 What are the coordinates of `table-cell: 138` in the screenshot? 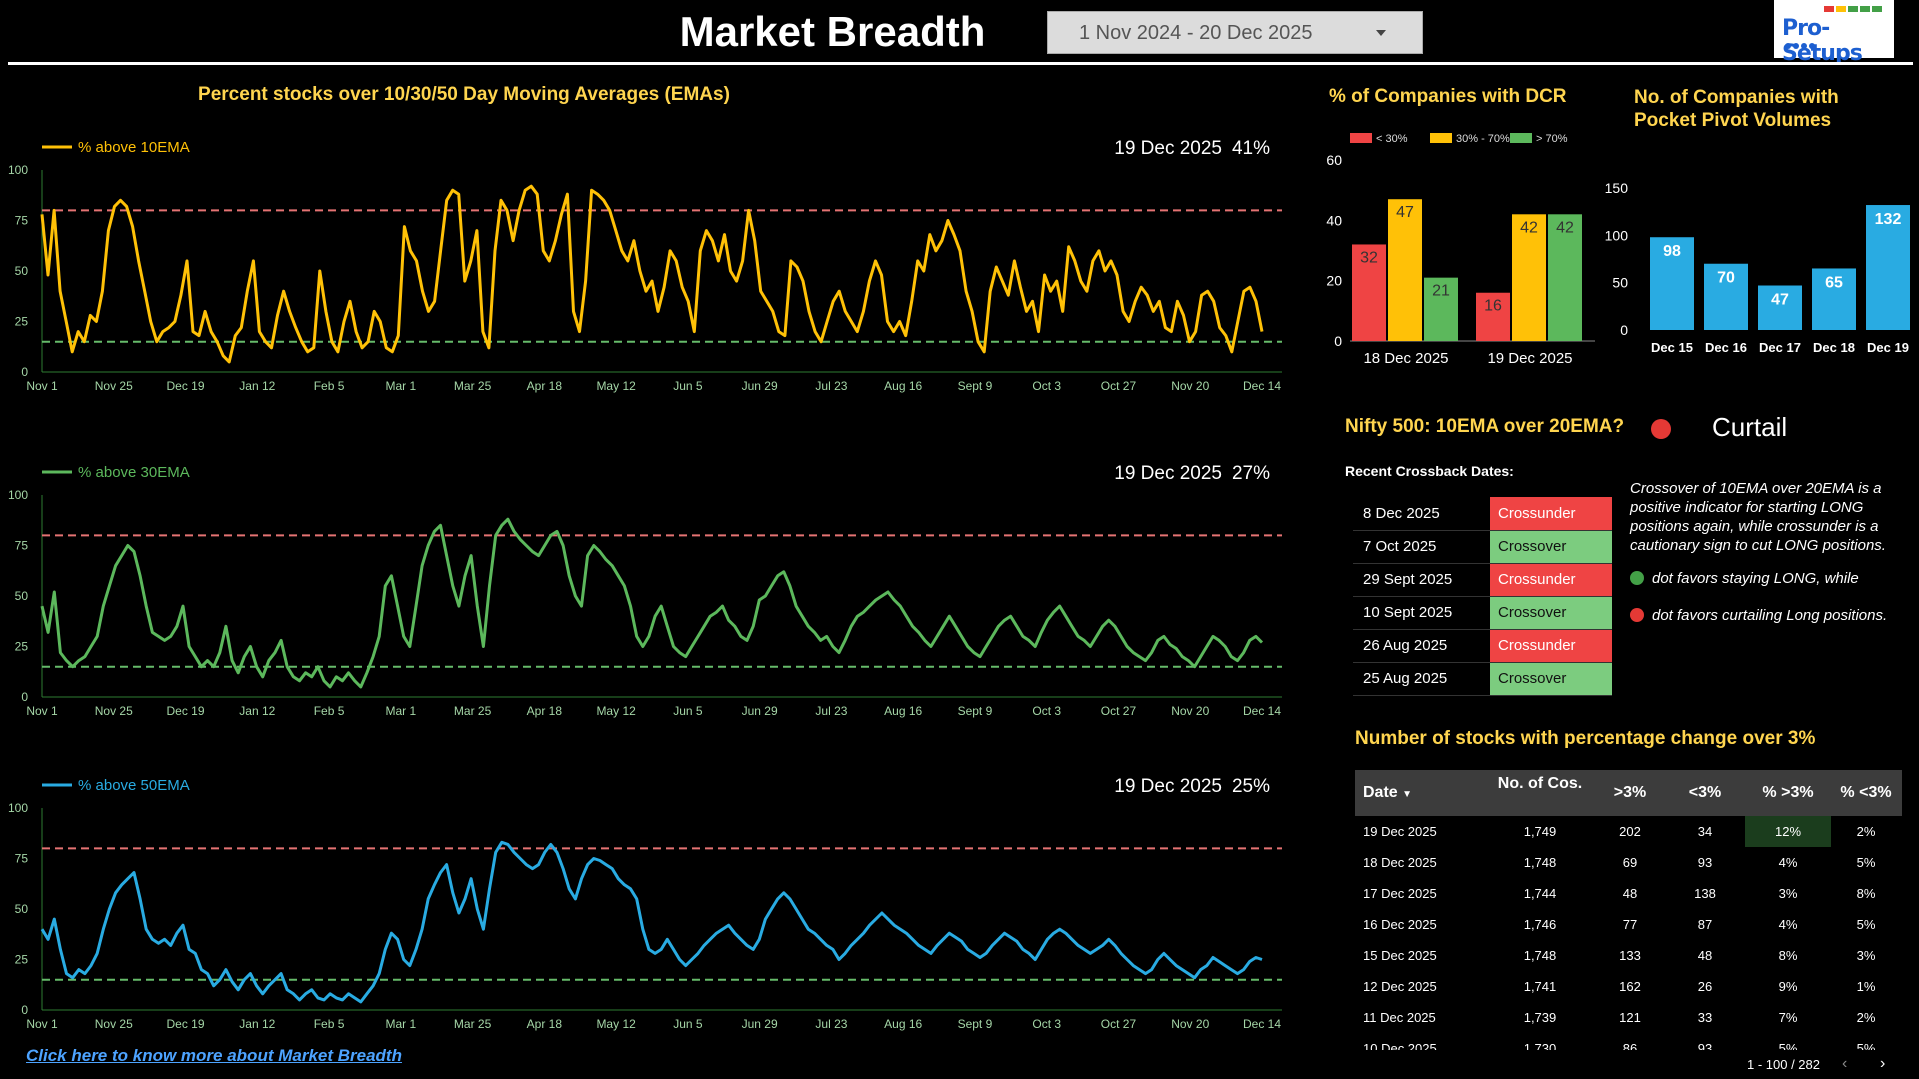 It's located at (1705, 893).